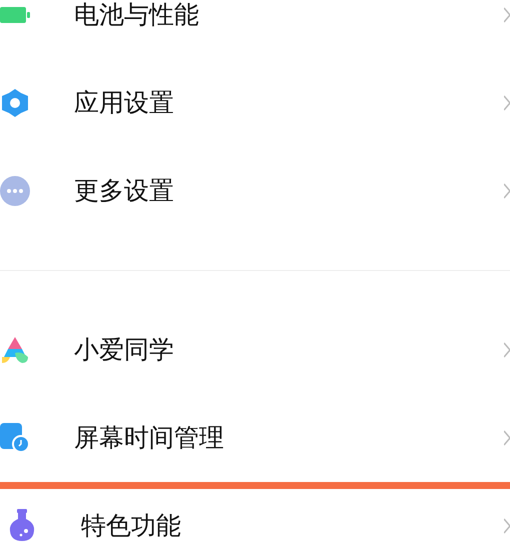 The width and height of the screenshot is (510, 559). What do you see at coordinates (131, 526) in the screenshot?
I see `row-label: 特色功能` at bounding box center [131, 526].